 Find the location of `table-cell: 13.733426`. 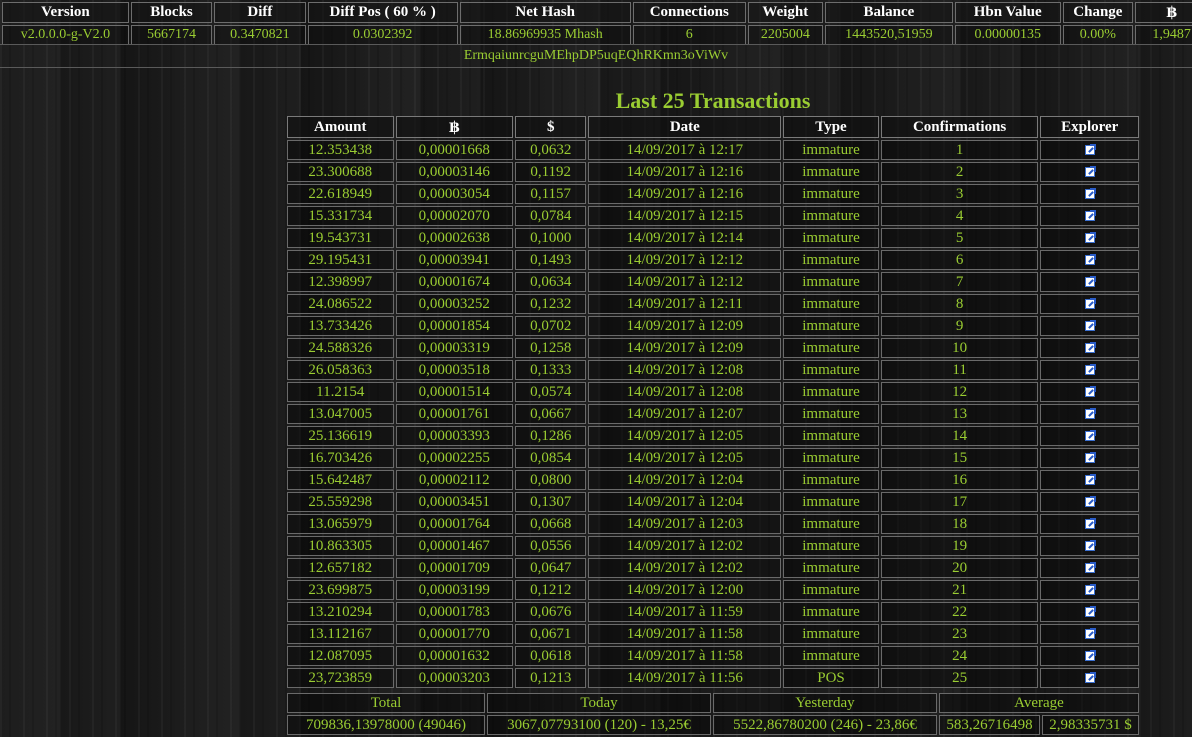

table-cell: 13.733426 is located at coordinates (340, 326).